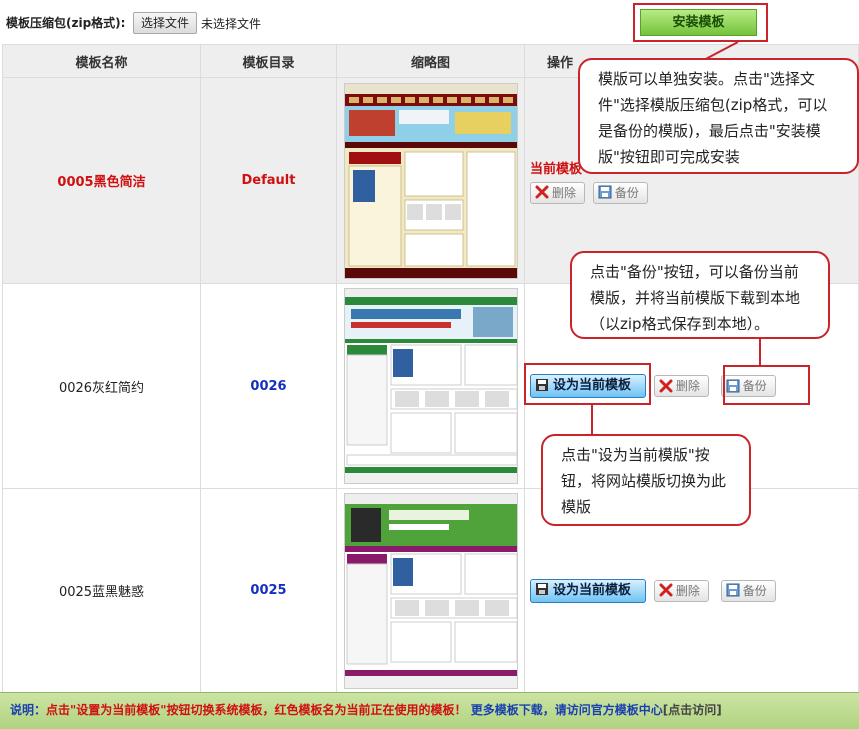 This screenshot has width=859, height=729. What do you see at coordinates (256, 710) in the screenshot?
I see `footer-red-text: 点击"设置为当前模板"按钮切换系统模板，红色模板名为当前正在使用的模板！` at bounding box center [256, 710].